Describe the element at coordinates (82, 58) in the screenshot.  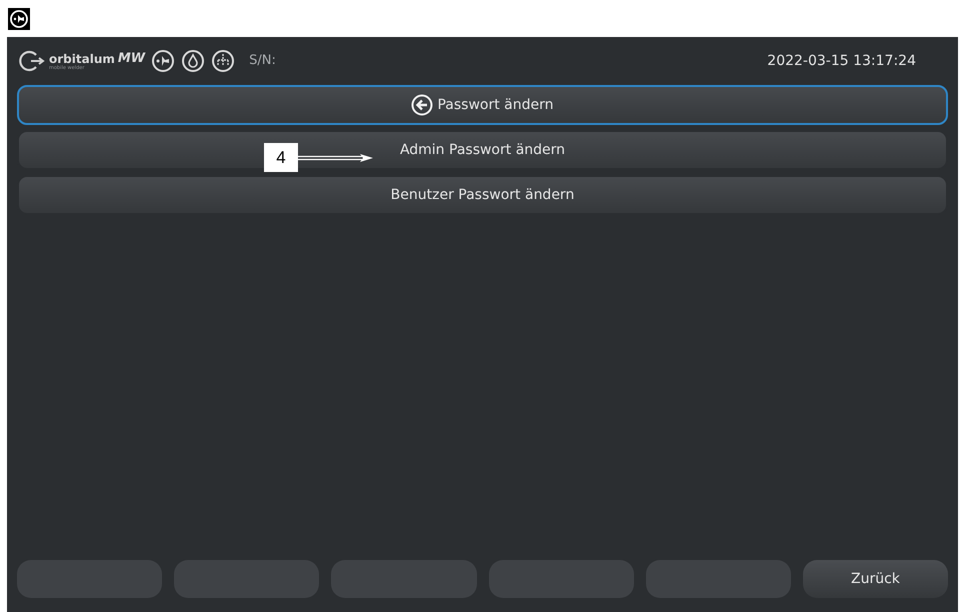
I see `brand-name: orbitalum` at that location.